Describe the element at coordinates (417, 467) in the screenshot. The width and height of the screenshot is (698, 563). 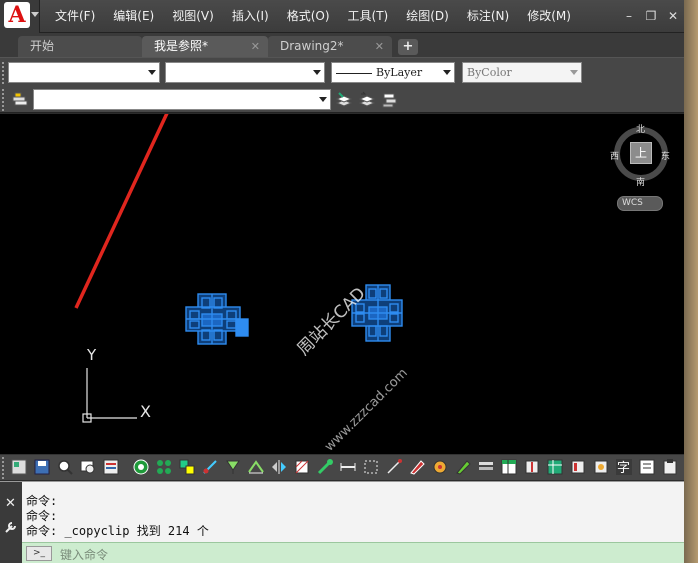
I see `pencil-icon` at that location.